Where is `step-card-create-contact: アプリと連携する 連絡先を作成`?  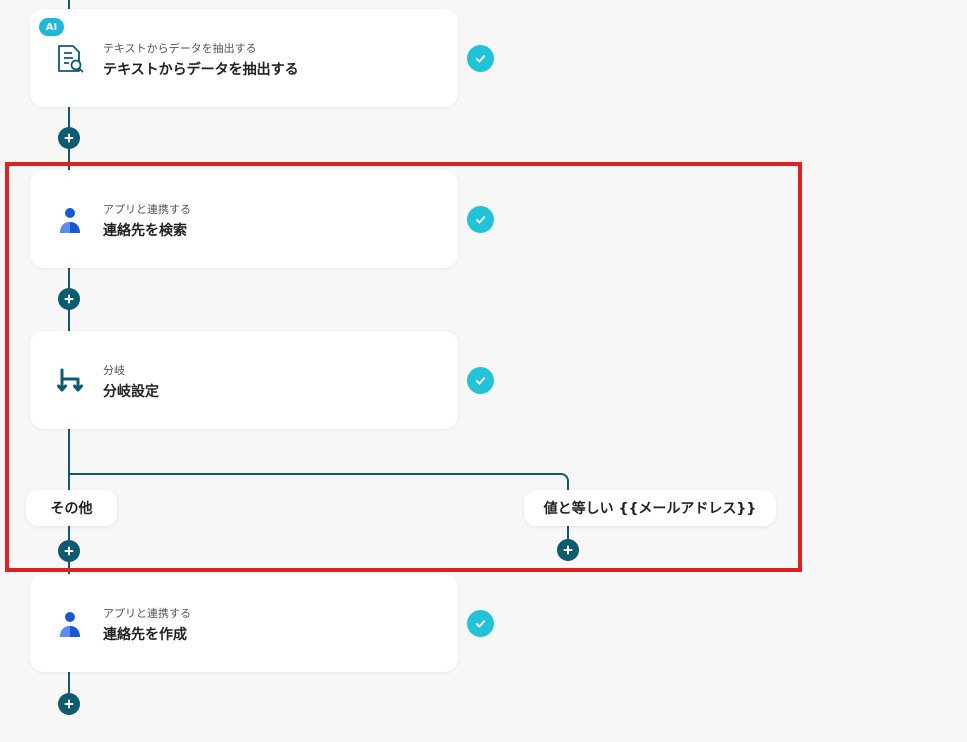 step-card-create-contact: アプリと連携する 連絡先を作成 is located at coordinates (244, 623).